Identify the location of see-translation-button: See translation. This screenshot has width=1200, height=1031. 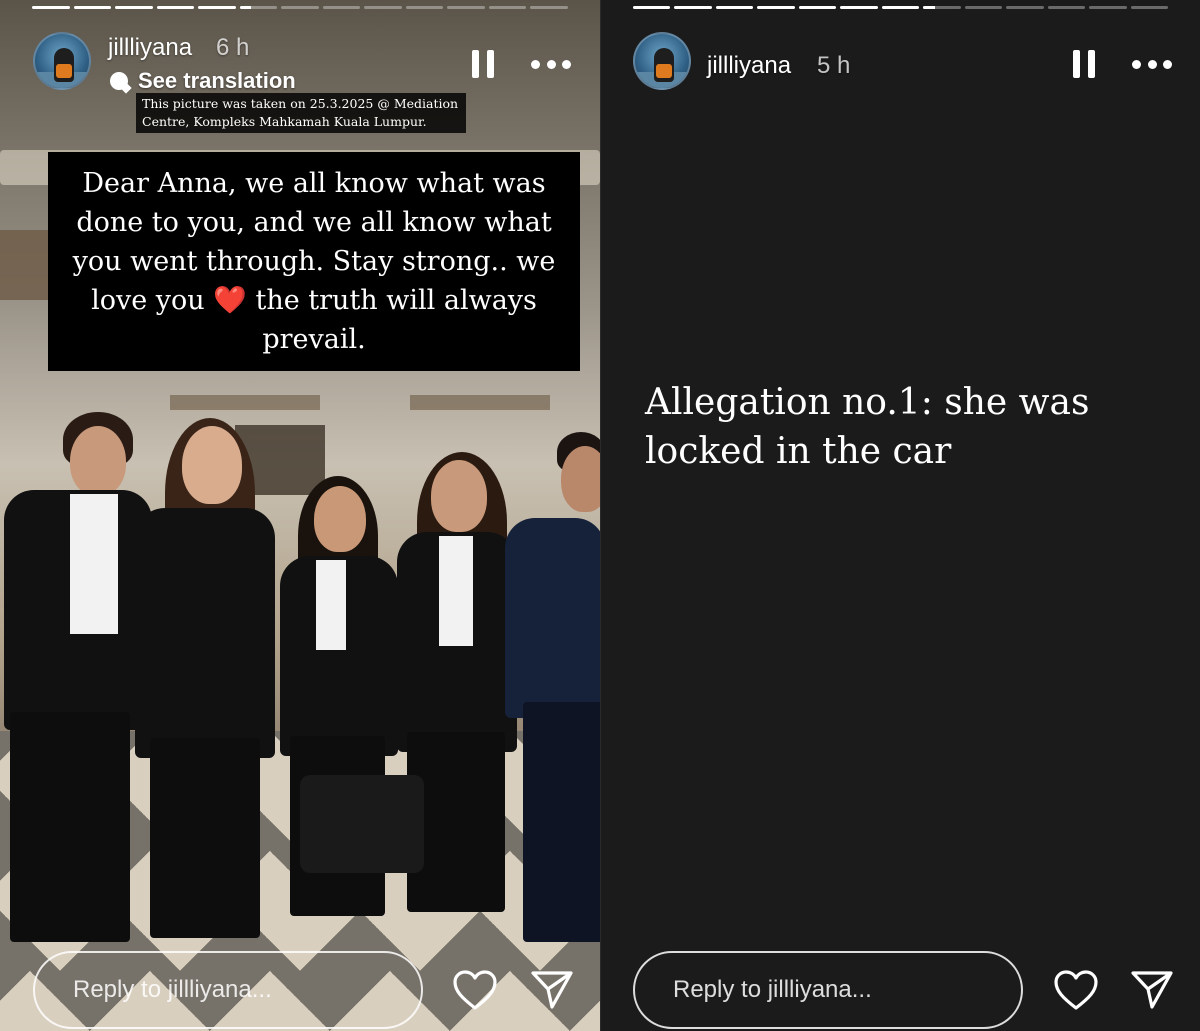
(203, 81).